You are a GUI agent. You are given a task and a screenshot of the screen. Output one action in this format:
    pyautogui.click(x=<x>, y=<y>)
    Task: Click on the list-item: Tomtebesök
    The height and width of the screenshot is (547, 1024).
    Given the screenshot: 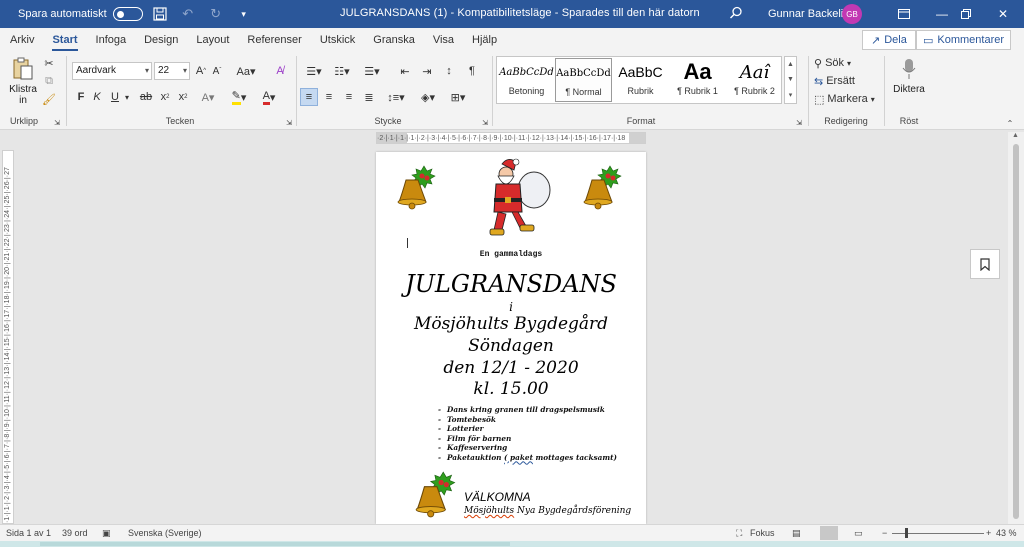 What is the action you would take?
    pyautogui.click(x=538, y=420)
    